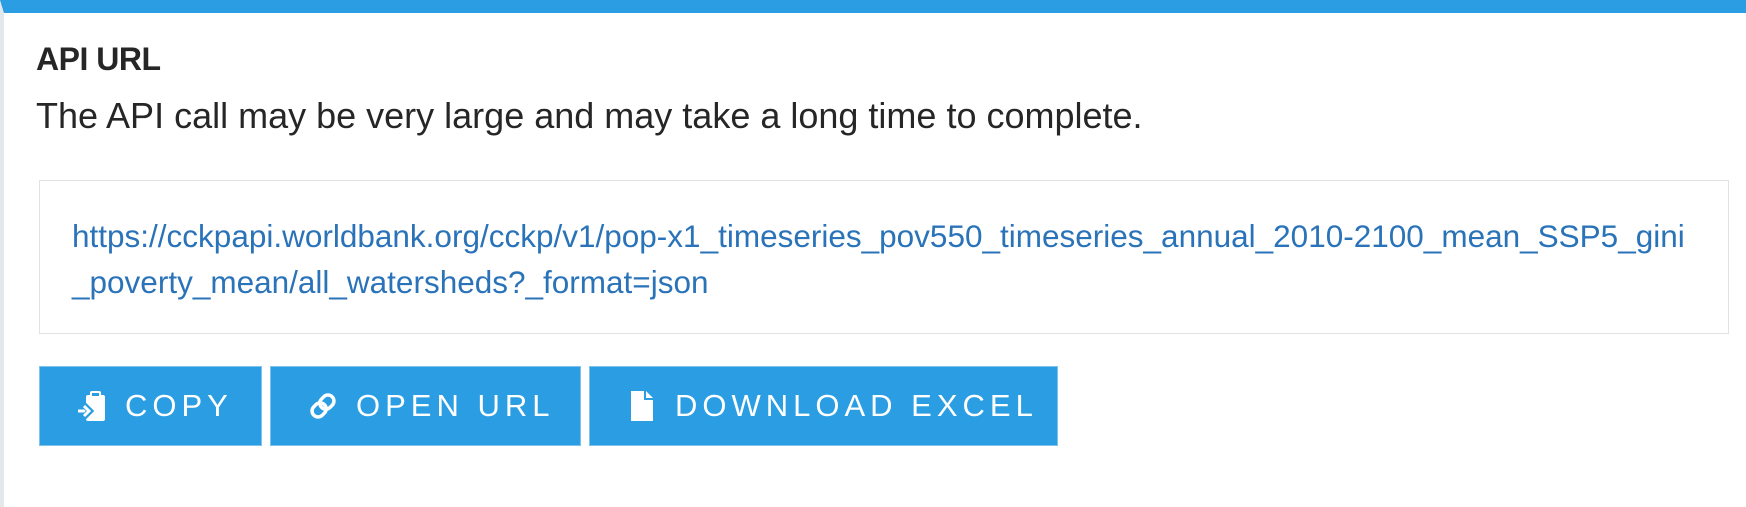 The width and height of the screenshot is (1746, 507). I want to click on file-icon, so click(642, 406).